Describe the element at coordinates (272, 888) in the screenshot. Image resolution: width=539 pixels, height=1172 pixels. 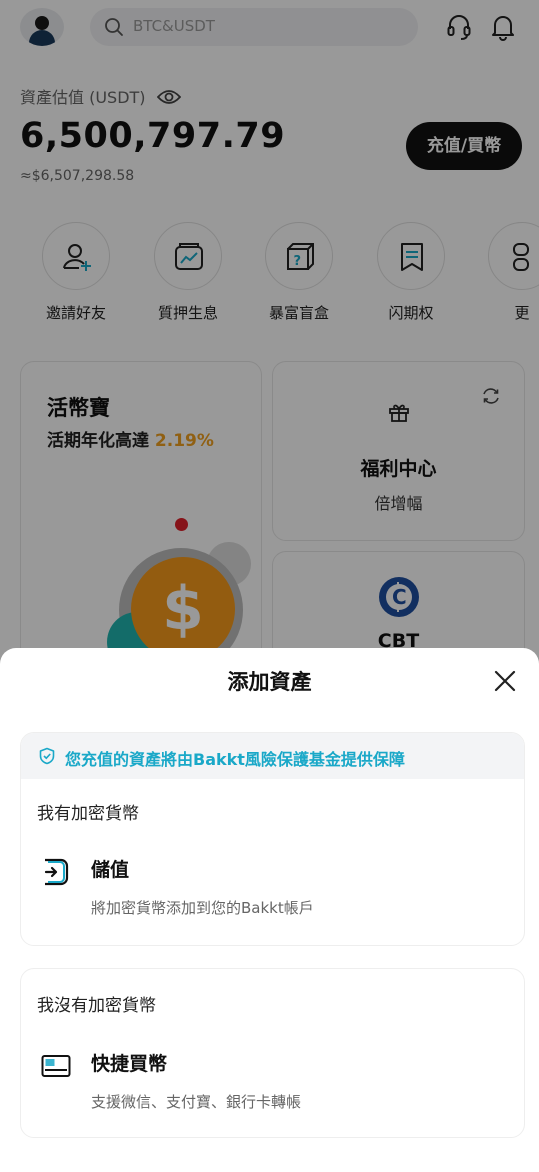
I see `deposit-option: 儲值 將加密貨幣添加到您的Bakkt帳戶` at that location.